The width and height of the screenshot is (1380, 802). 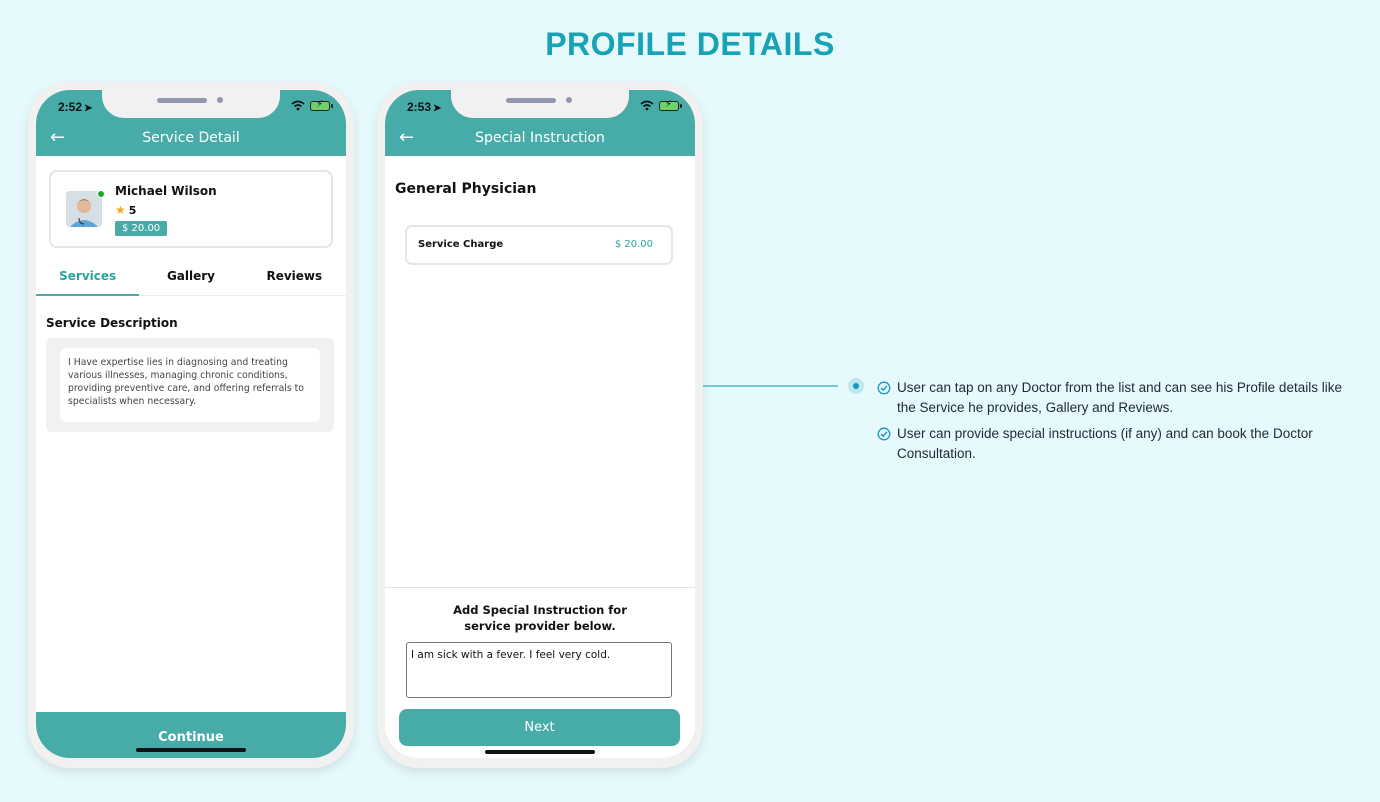 I want to click on service-description-label: Service Description, so click(x=112, y=323).